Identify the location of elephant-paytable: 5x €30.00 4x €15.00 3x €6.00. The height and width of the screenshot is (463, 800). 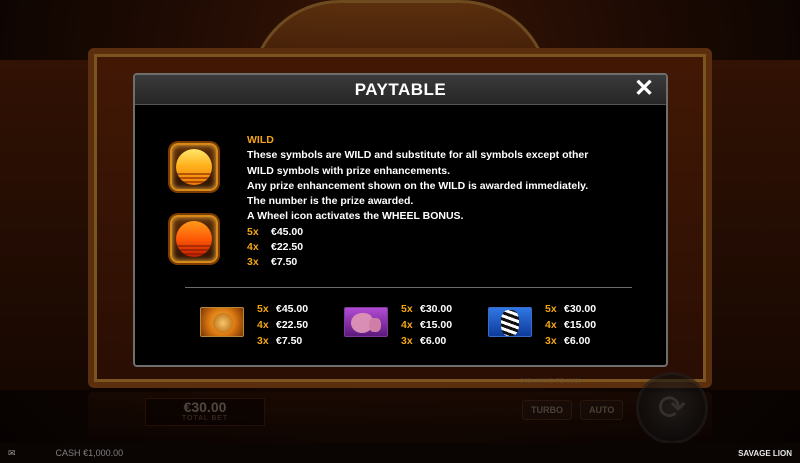
(426, 325).